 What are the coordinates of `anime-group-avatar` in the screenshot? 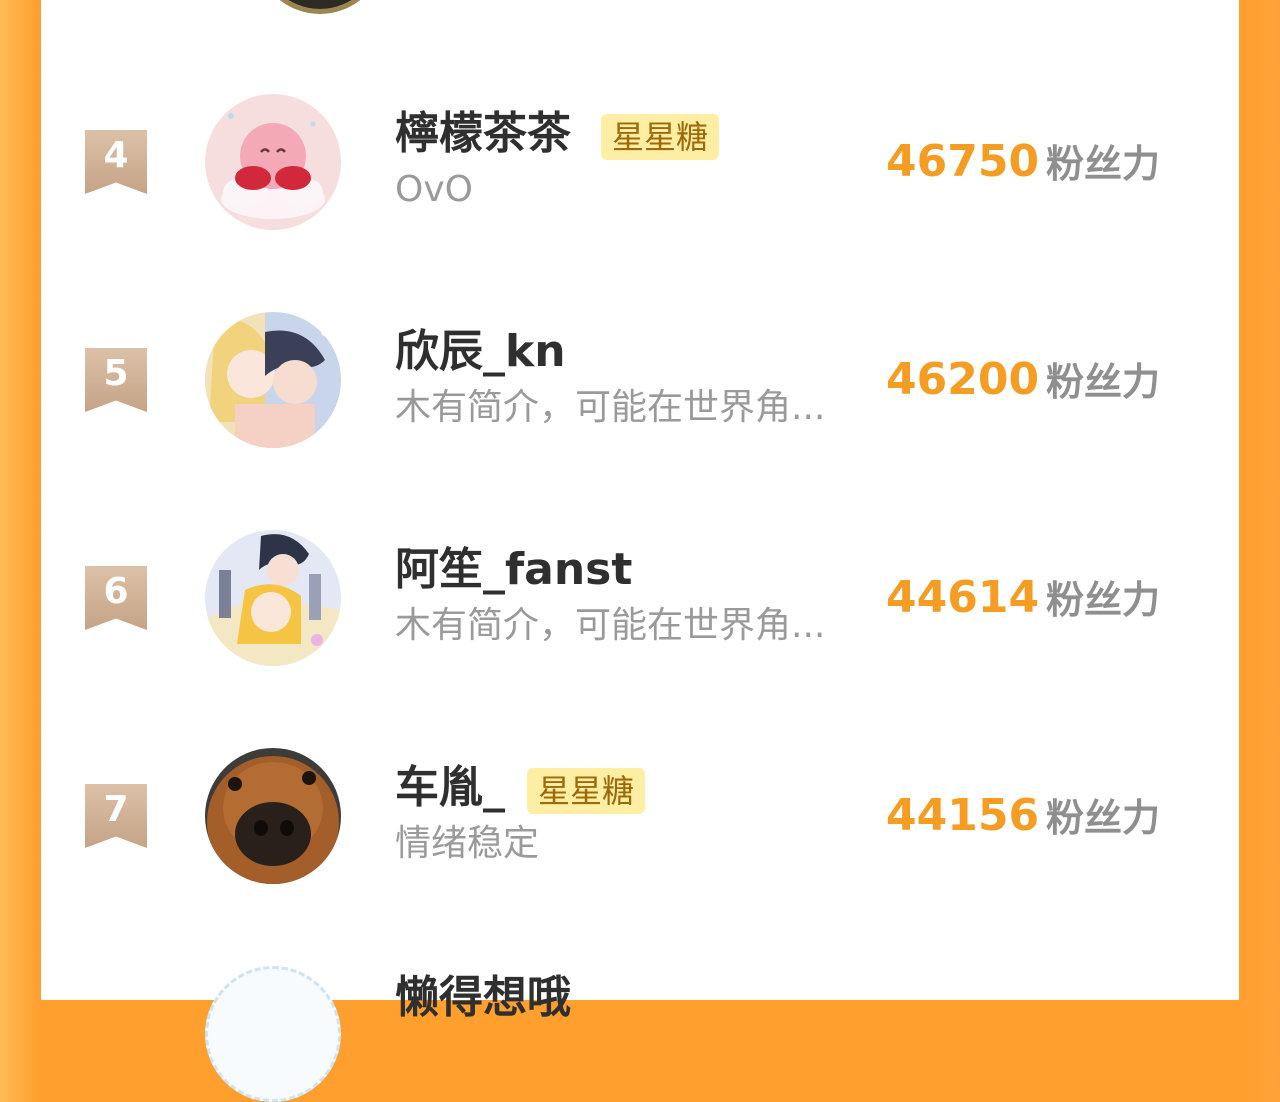 It's located at (273, 598).